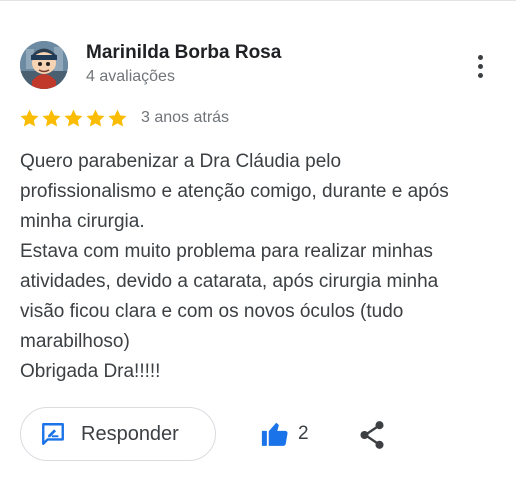 This screenshot has height=478, width=516. What do you see at coordinates (181, 161) in the screenshot?
I see `review-text-line: Quero parabenizar a Dra Cláudia pelo` at bounding box center [181, 161].